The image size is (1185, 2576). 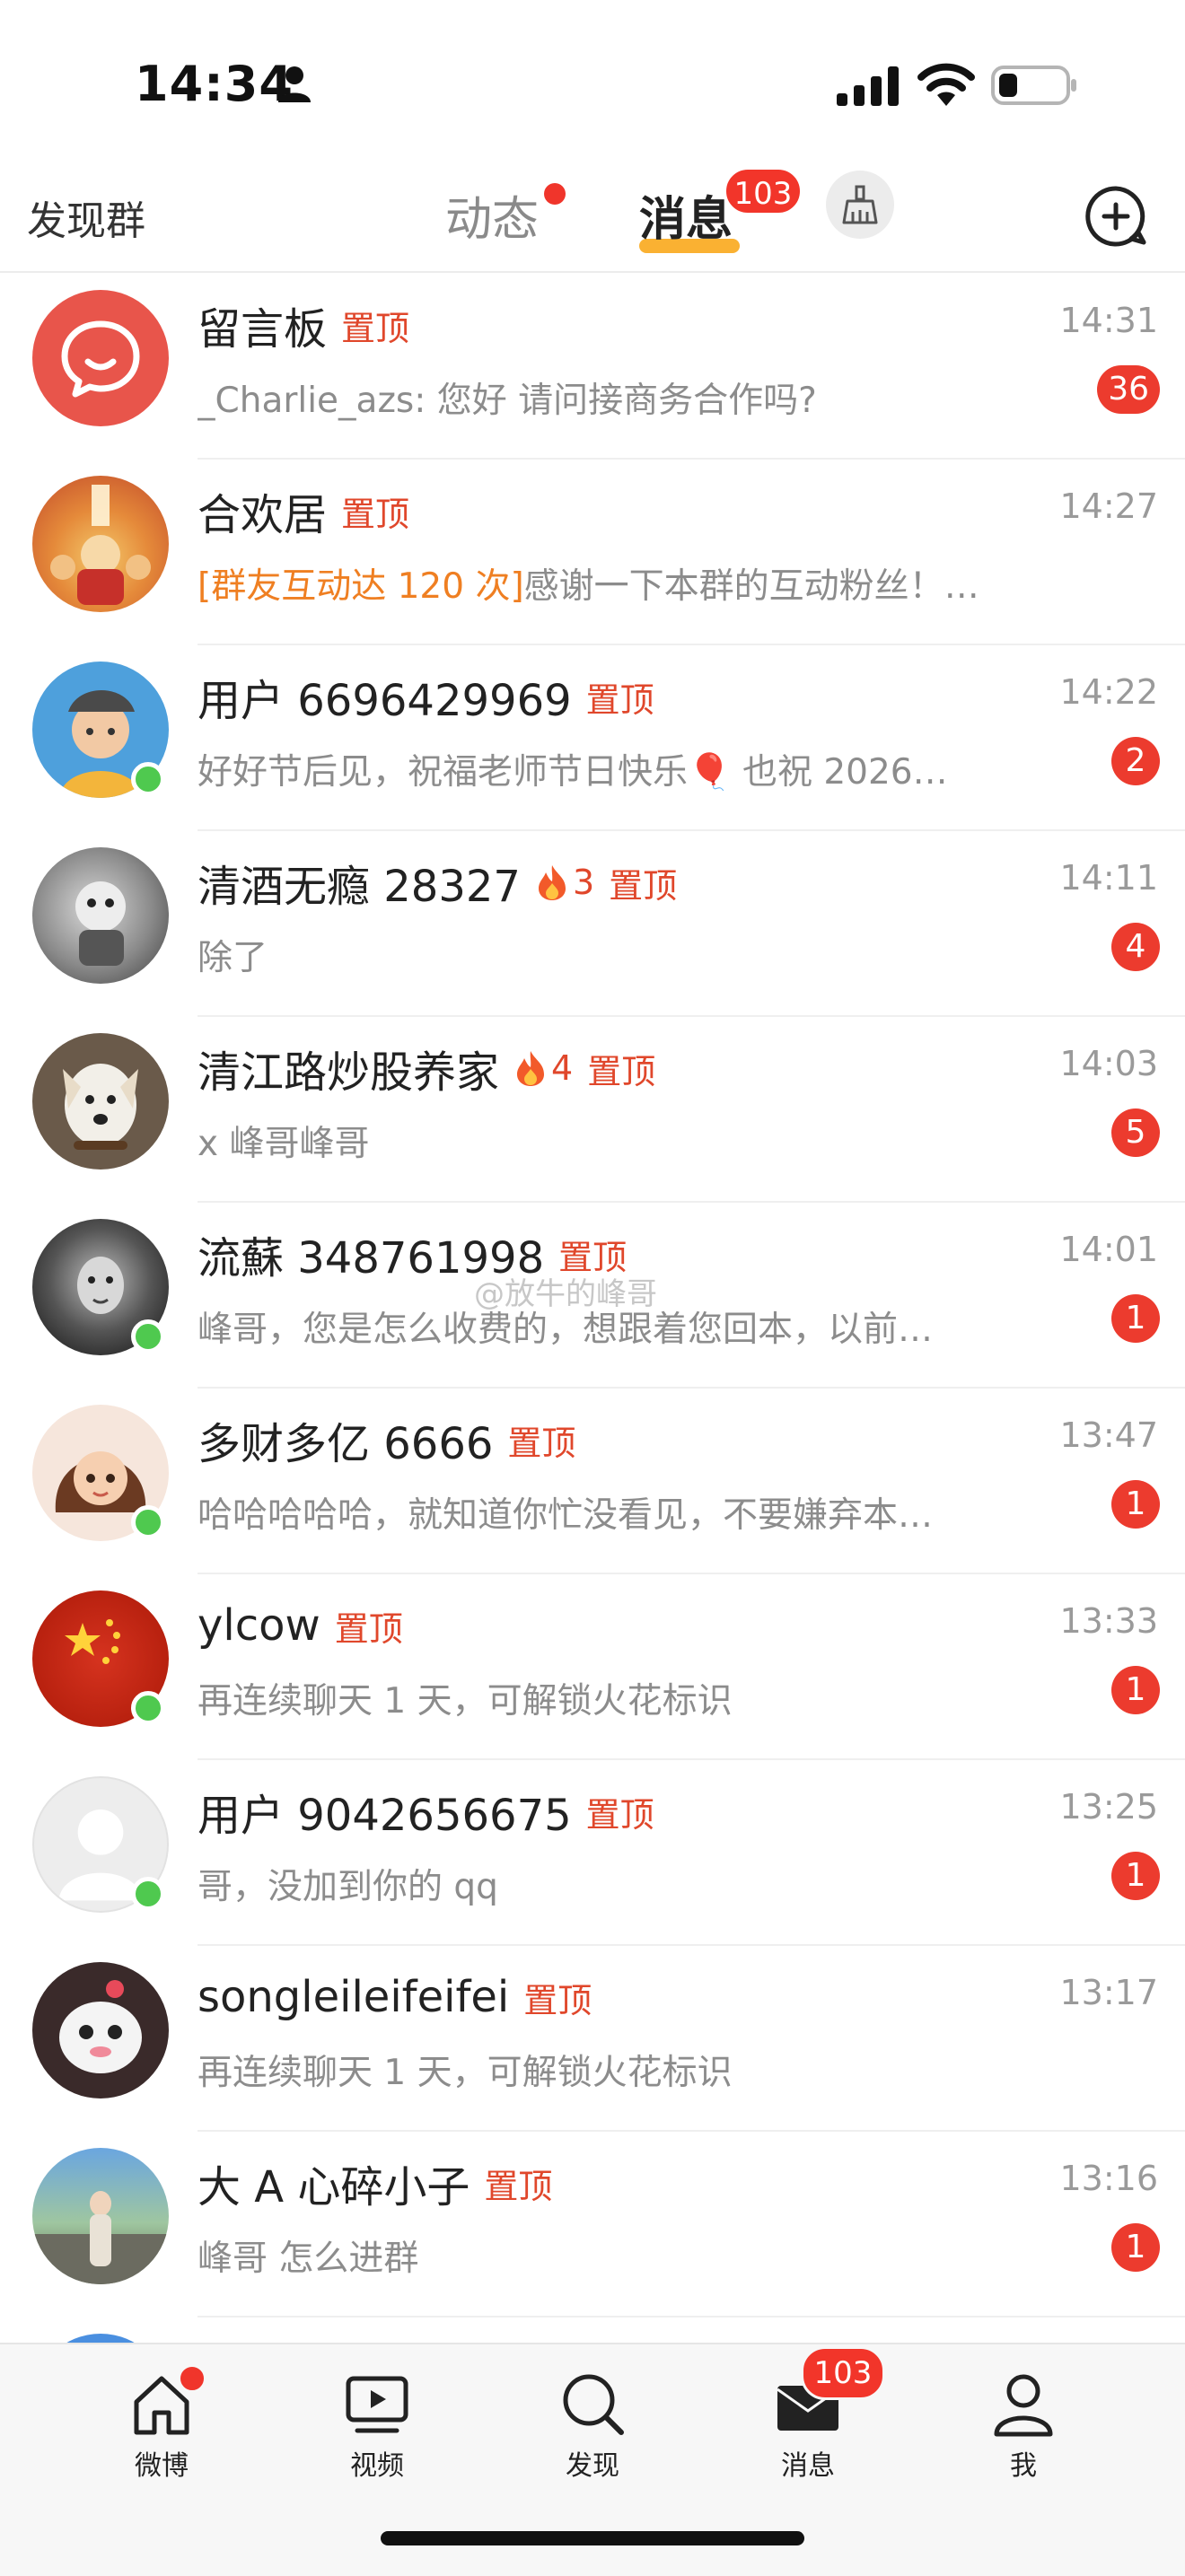 What do you see at coordinates (946, 84) in the screenshot?
I see `wifi-icon` at bounding box center [946, 84].